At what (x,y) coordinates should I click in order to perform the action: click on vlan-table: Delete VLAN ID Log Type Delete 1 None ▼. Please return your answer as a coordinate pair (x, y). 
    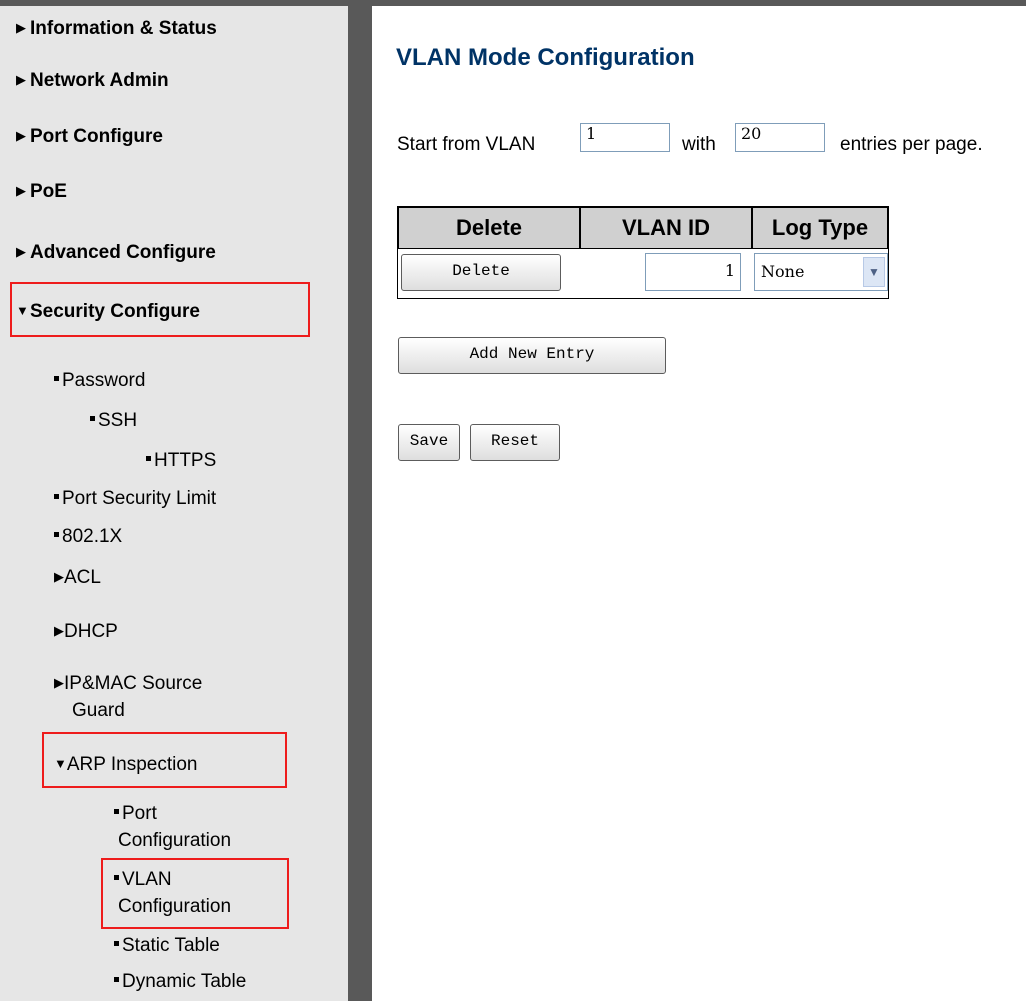
    Looking at the image, I should click on (643, 252).